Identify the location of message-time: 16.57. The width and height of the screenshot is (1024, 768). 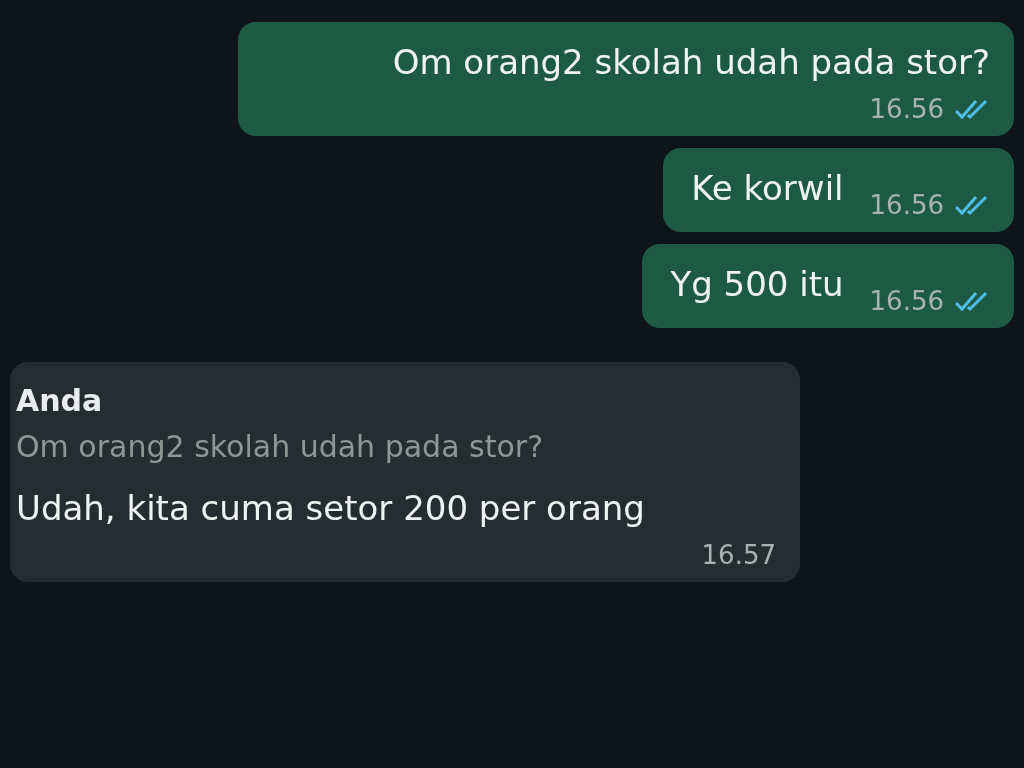
(738, 555).